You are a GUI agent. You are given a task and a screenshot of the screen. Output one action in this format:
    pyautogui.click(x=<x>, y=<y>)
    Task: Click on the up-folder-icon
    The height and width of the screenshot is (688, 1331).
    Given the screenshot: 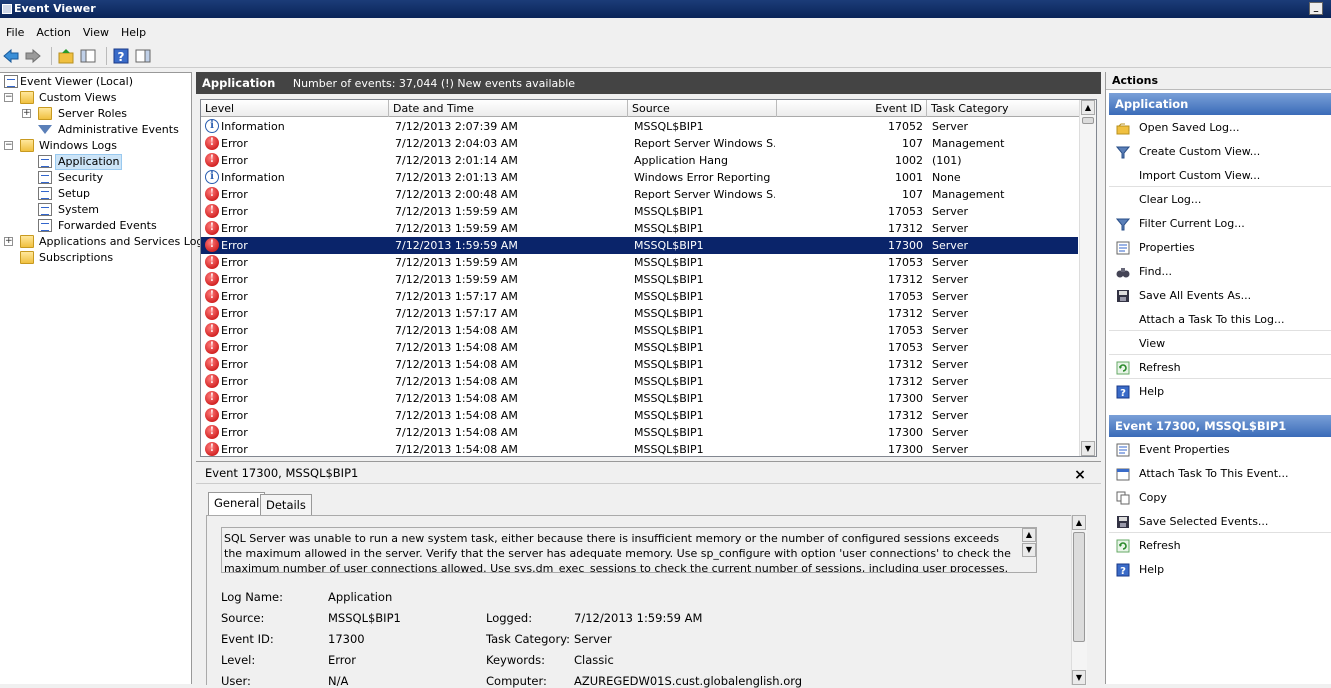 What is the action you would take?
    pyautogui.click(x=67, y=56)
    